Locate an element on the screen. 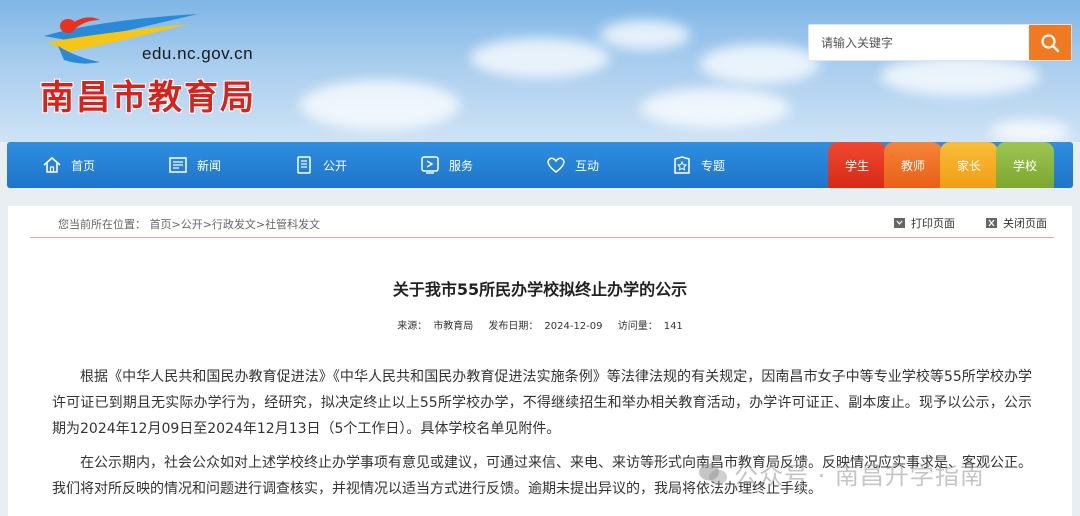  print-icon is located at coordinates (899, 223).